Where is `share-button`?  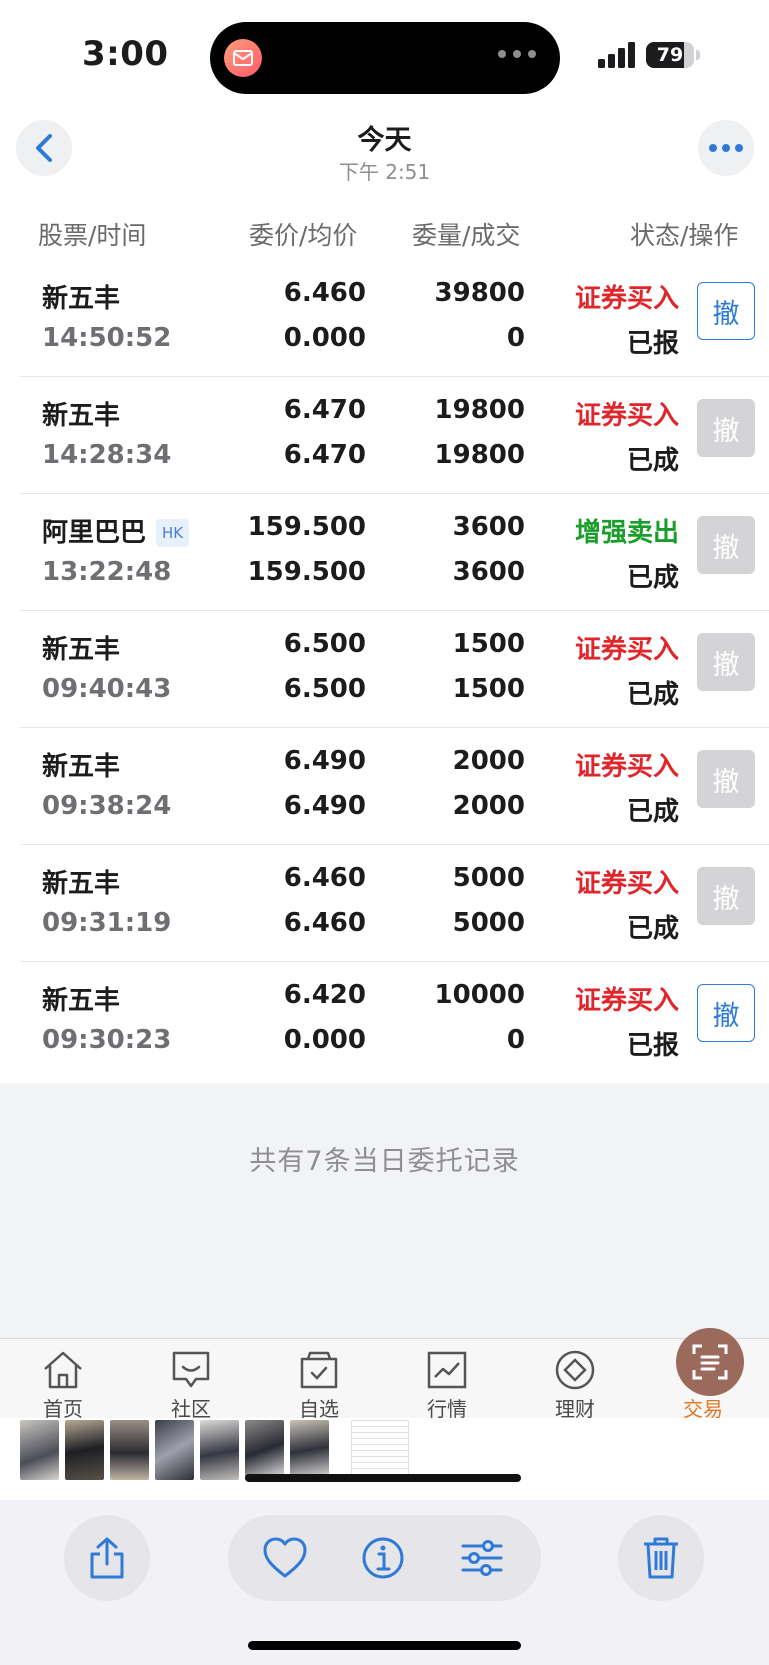 share-button is located at coordinates (107, 1558).